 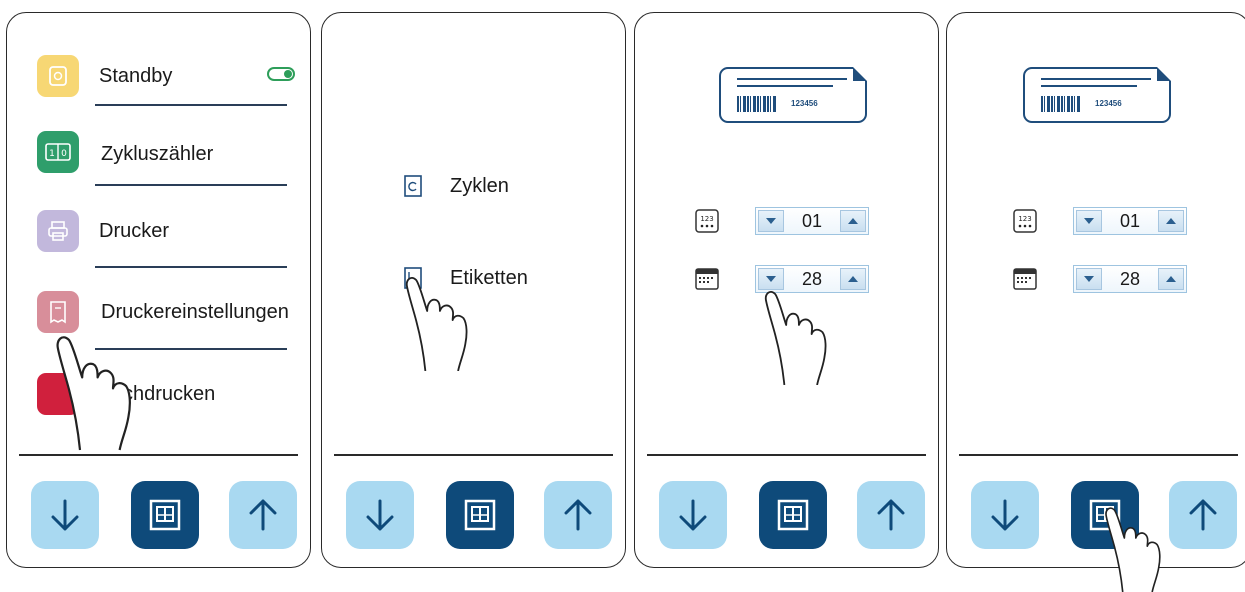 I want to click on menu-item-reprint: chdrucken, so click(x=167, y=395).